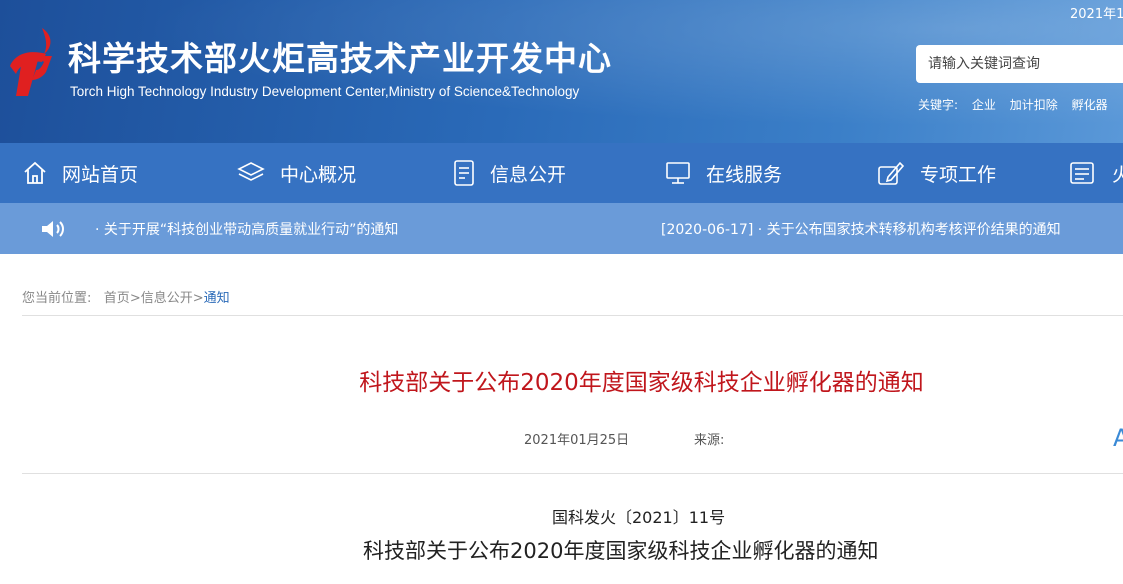  Describe the element at coordinates (167, 298) in the screenshot. I see `breadcrumb-section: 信息公开` at that location.